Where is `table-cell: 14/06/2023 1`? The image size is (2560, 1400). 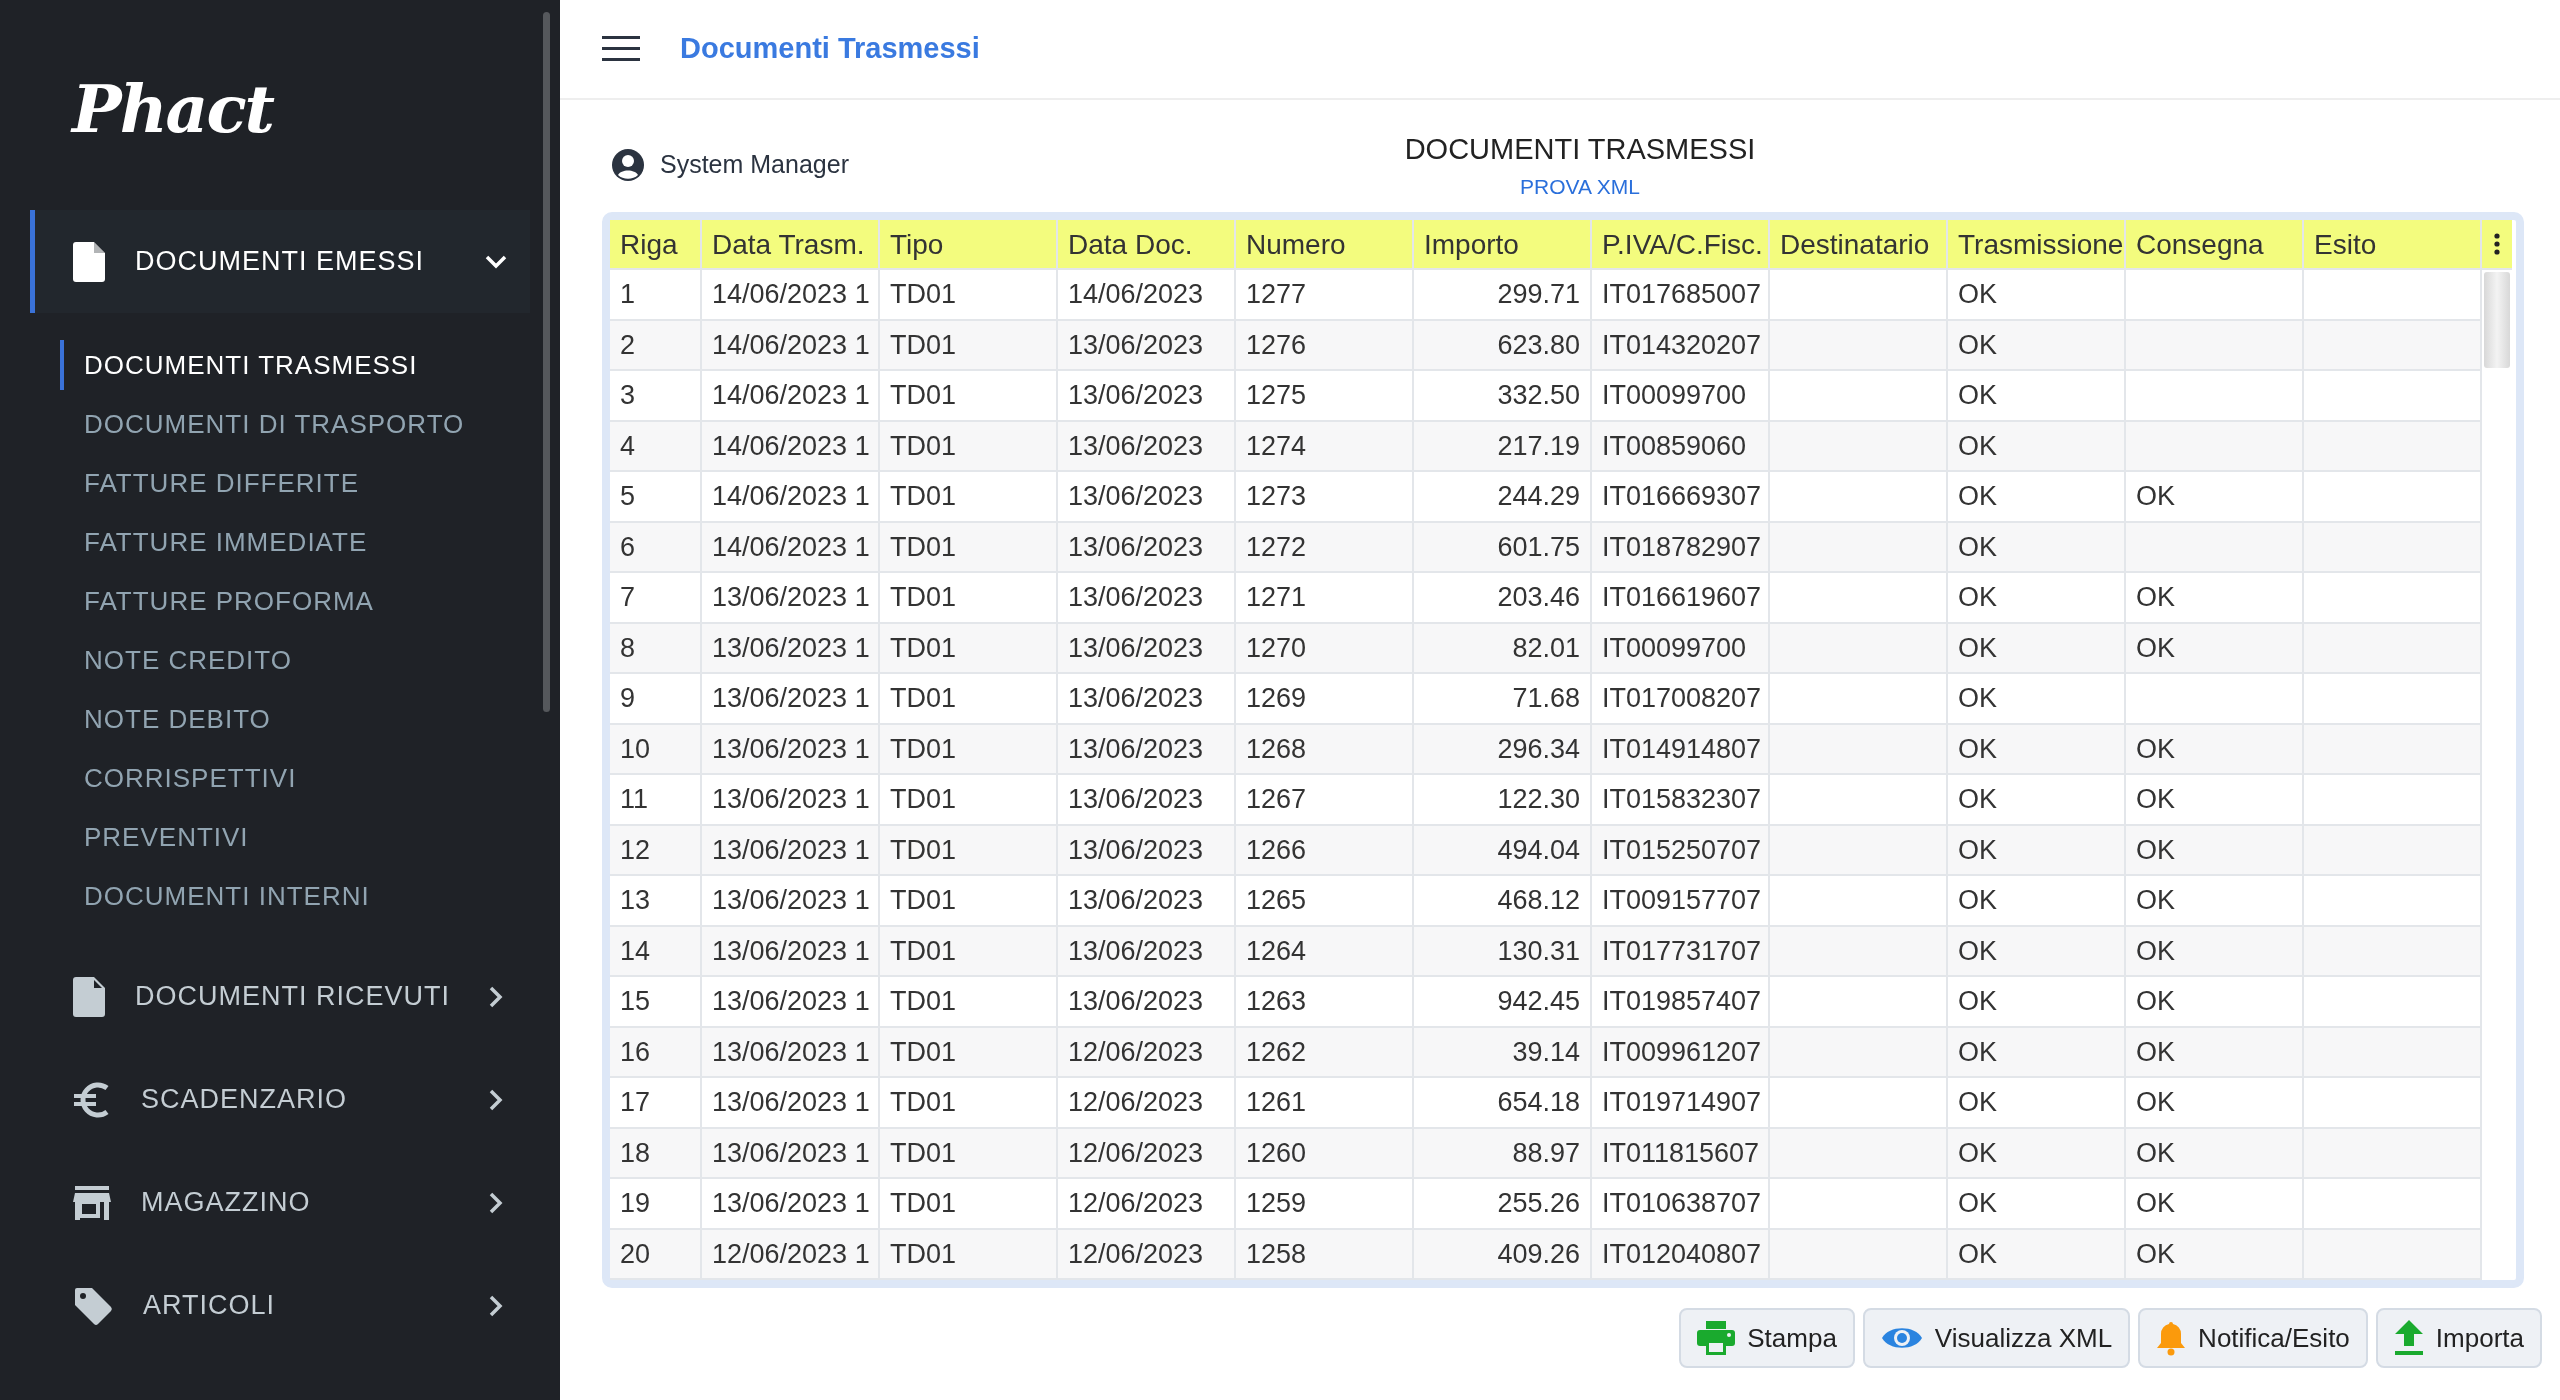 table-cell: 14/06/2023 1 is located at coordinates (791, 547).